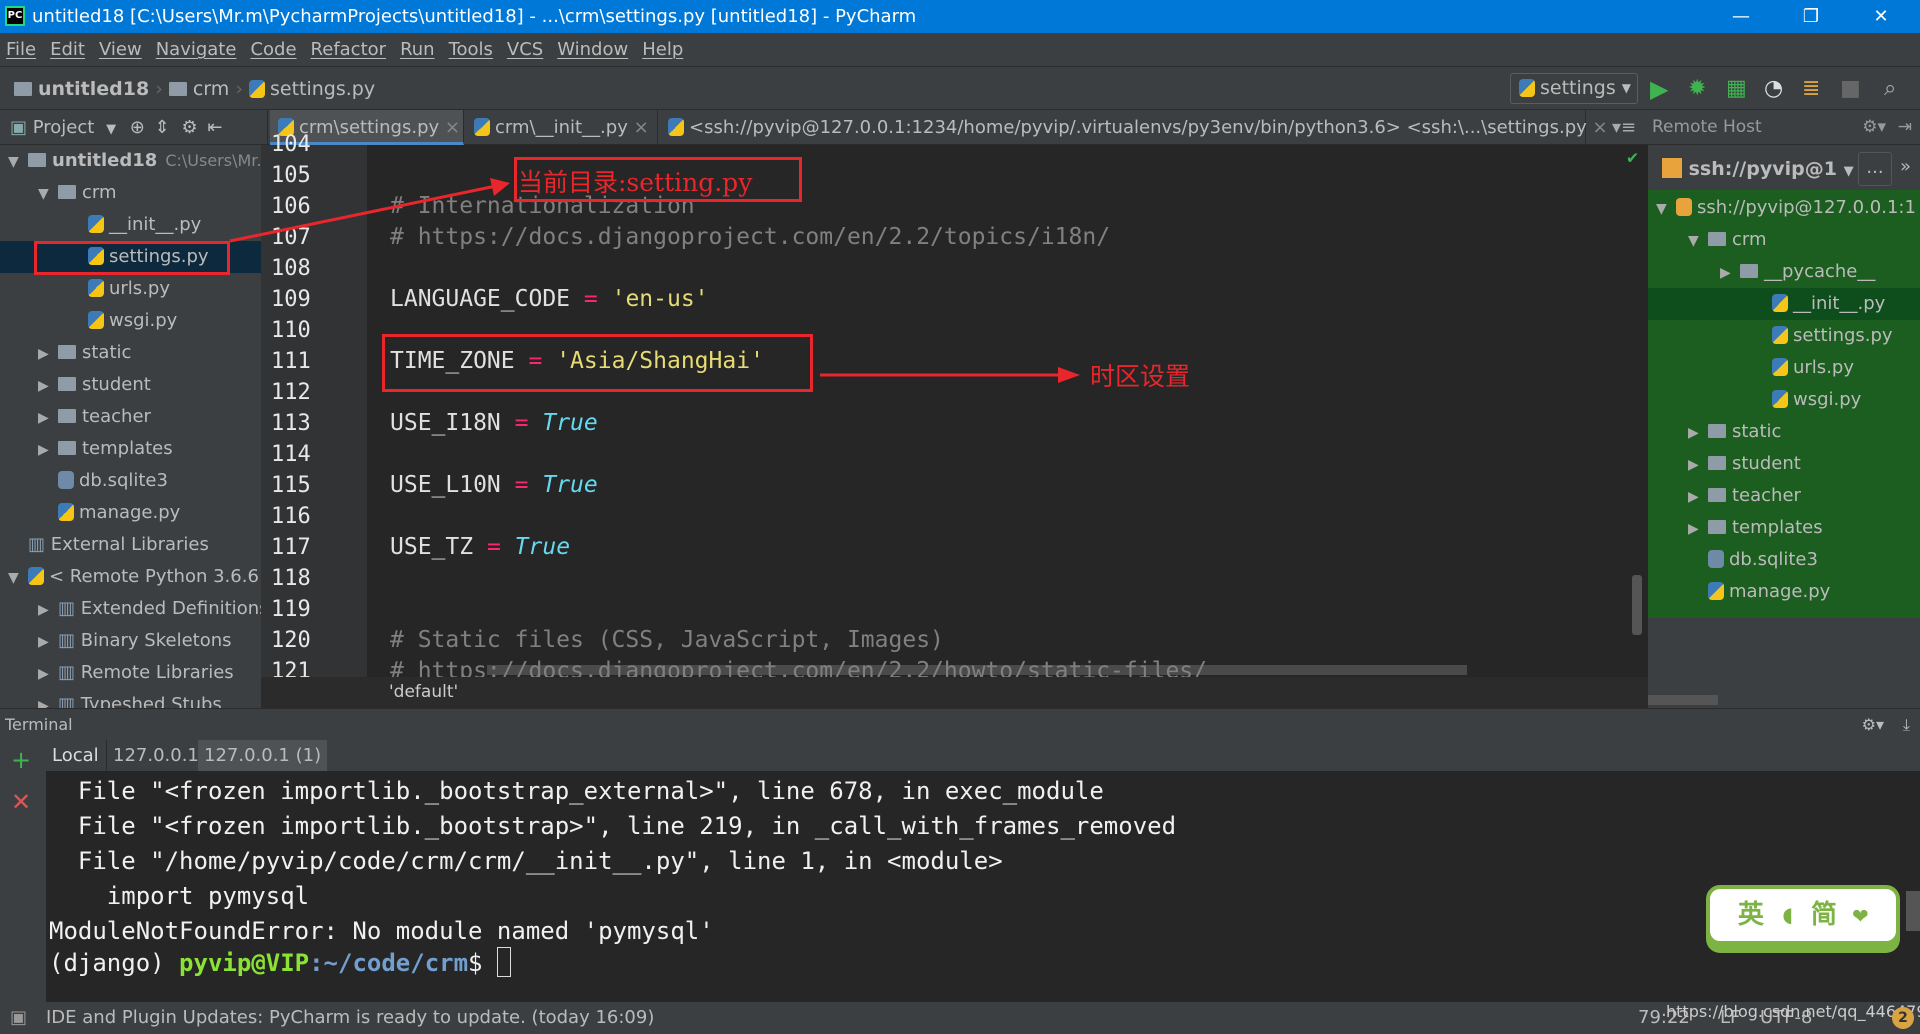 The height and width of the screenshot is (1034, 1920). Describe the element at coordinates (18, 1018) in the screenshot. I see `tool-window-toggle-icon: ▣` at that location.